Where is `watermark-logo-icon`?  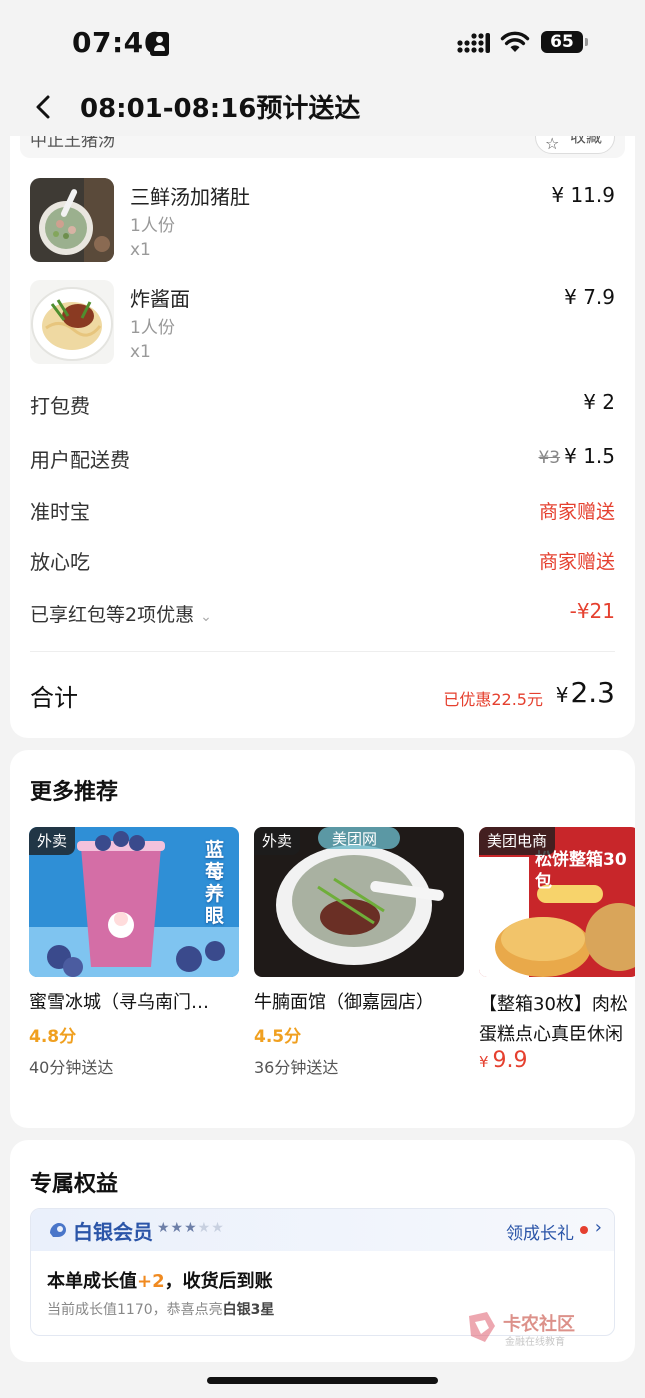
watermark-logo-icon is located at coordinates (482, 1327).